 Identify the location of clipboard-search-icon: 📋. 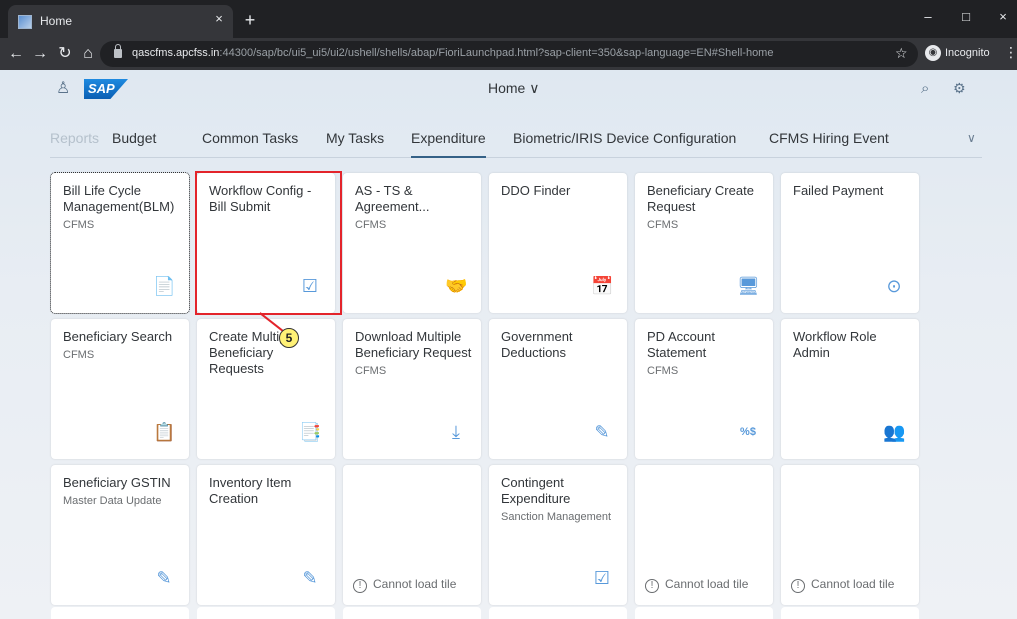
(164, 432).